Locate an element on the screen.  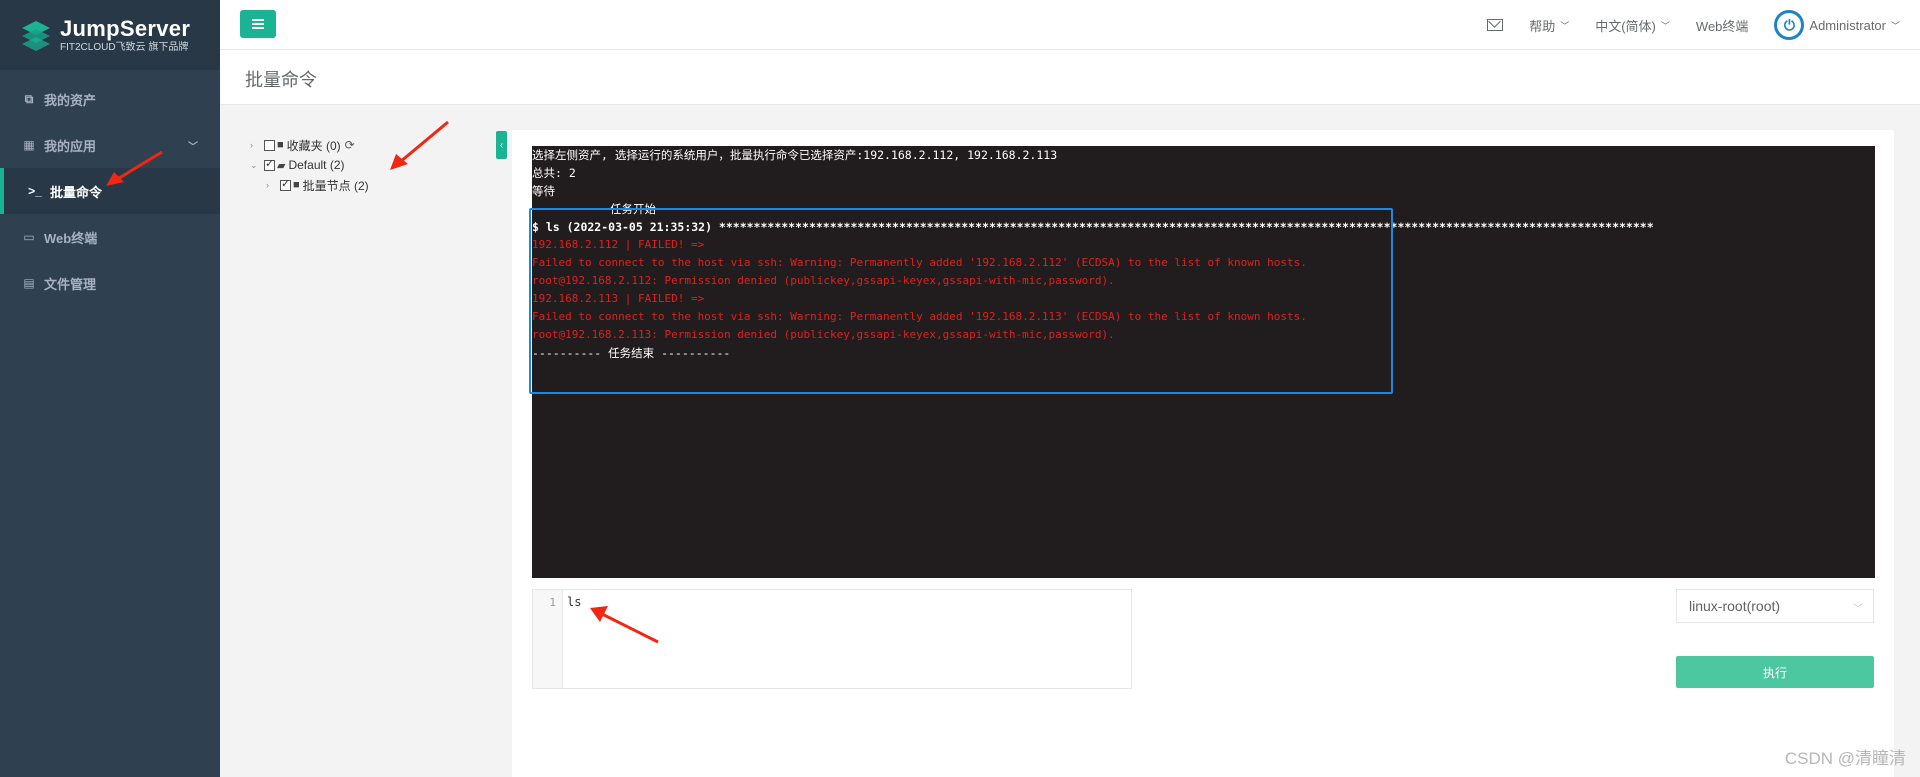
assets-icon: ⧉ is located at coordinates (29, 98).